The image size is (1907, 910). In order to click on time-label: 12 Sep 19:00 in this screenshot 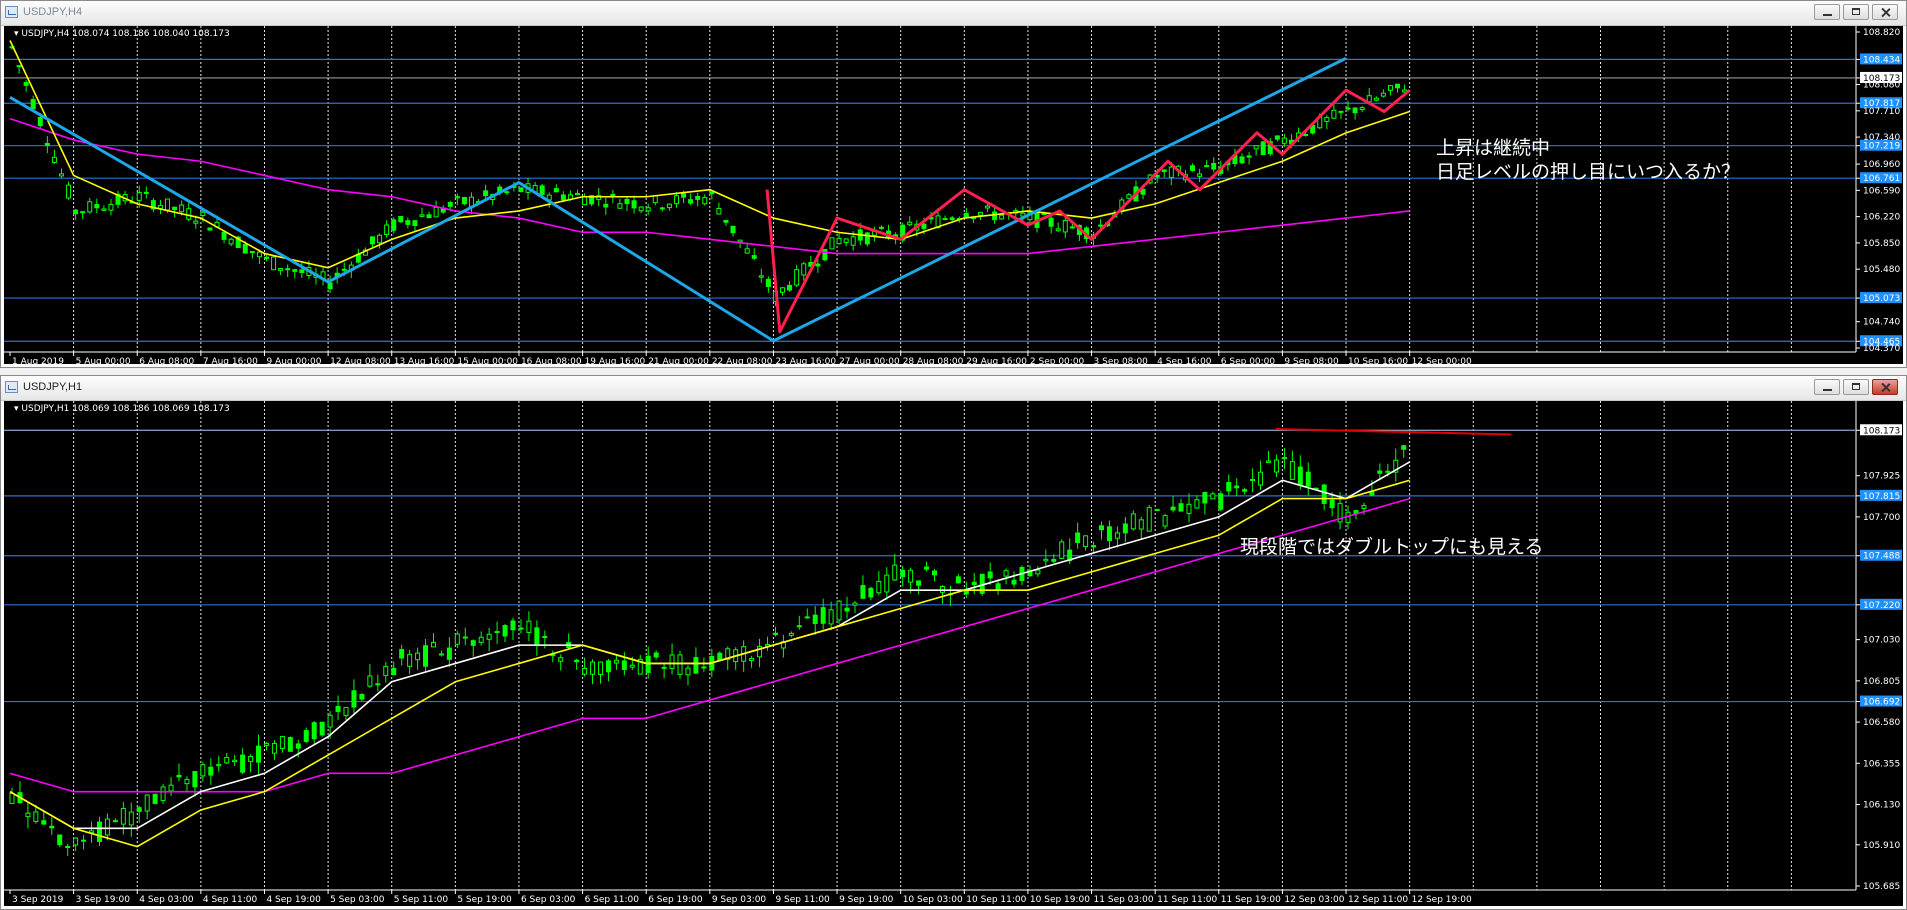, I will do `click(1442, 900)`.